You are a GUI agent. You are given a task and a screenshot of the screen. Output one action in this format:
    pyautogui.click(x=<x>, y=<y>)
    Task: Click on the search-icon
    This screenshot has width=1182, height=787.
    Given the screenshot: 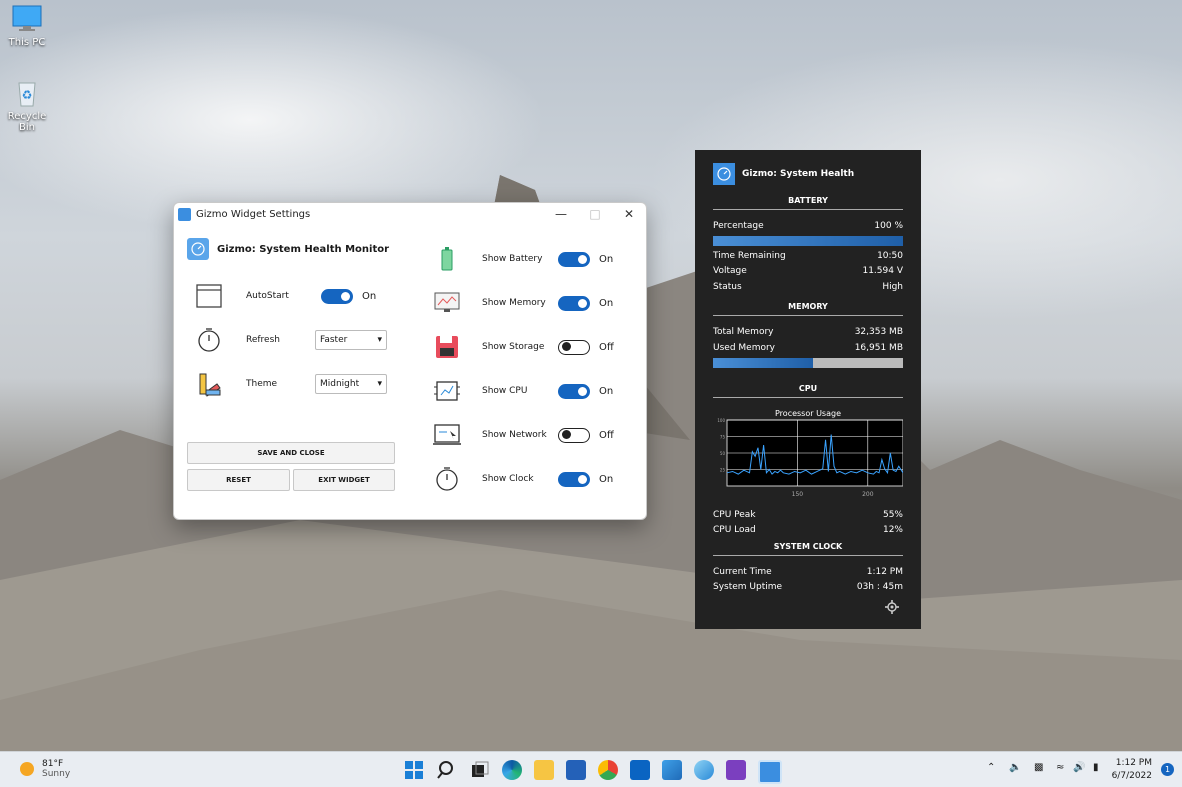 What is the action you would take?
    pyautogui.click(x=447, y=770)
    